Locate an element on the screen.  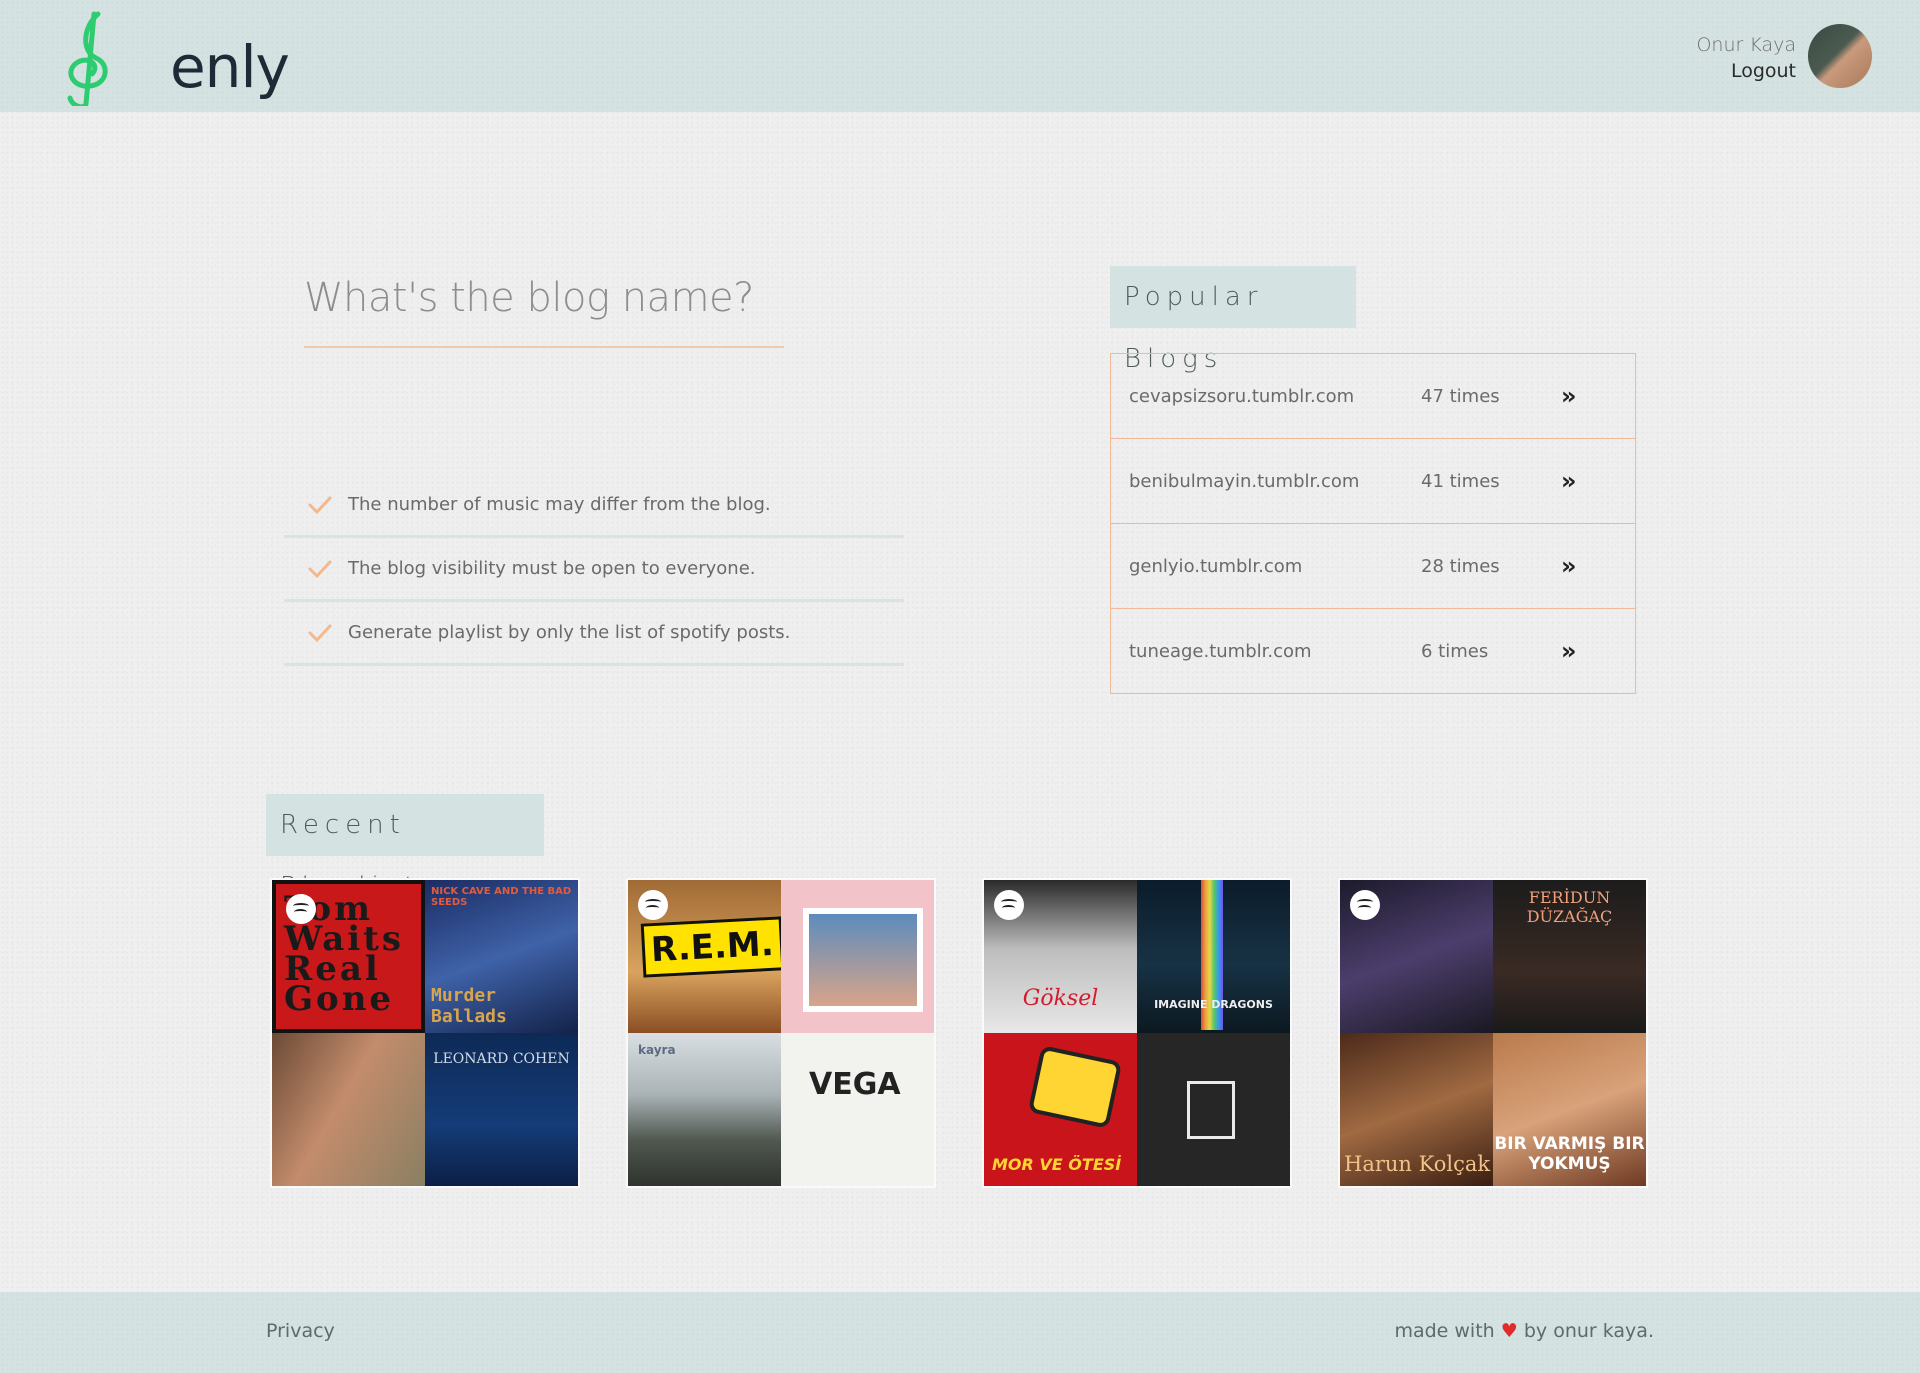
user-name: Onur Kaya is located at coordinates (1746, 45).